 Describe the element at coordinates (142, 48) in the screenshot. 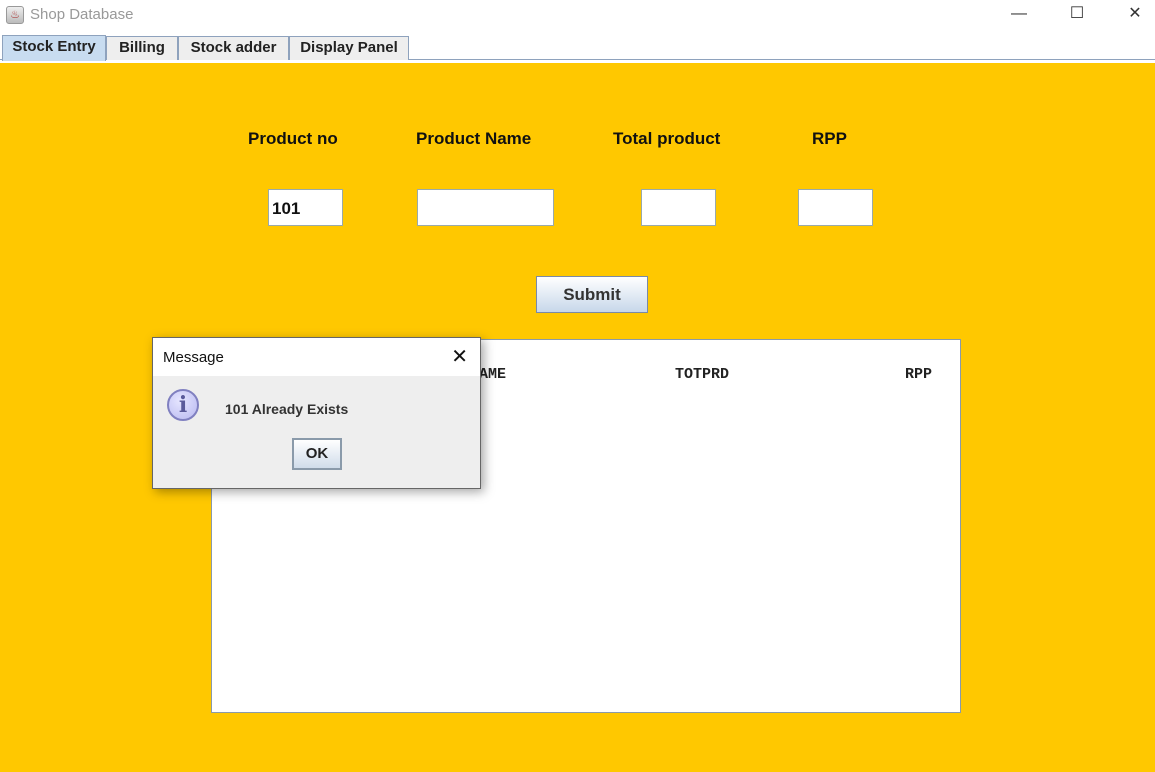

I see `tab-billing: Billing` at that location.